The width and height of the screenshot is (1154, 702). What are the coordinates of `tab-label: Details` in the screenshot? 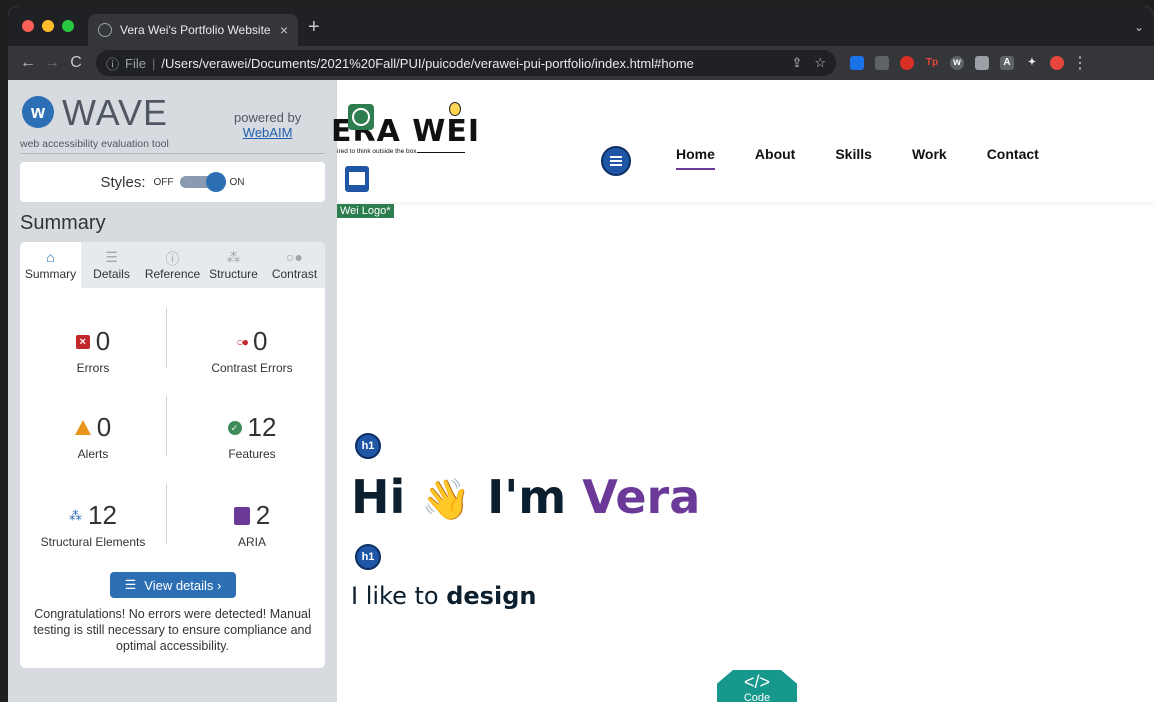 It's located at (111, 274).